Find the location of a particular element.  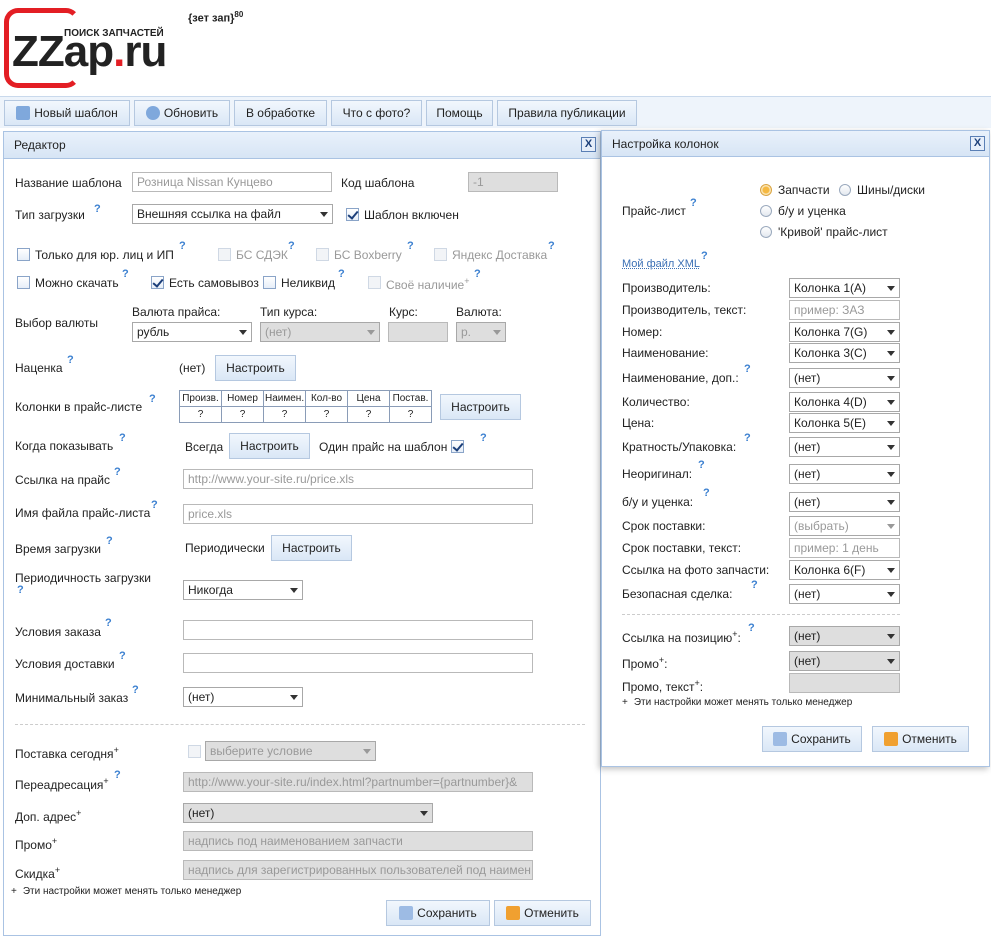

min-order-select: (нет) is located at coordinates (243, 697).